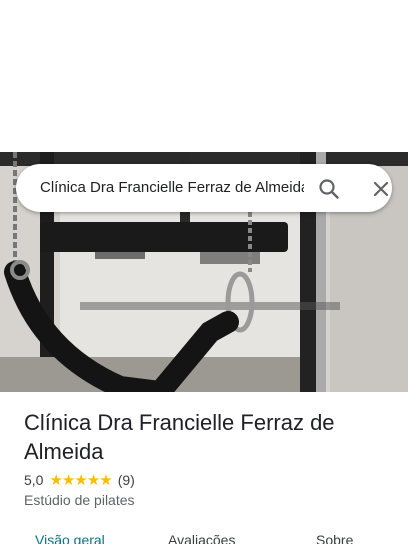  What do you see at coordinates (79, 500) in the screenshot?
I see `place-category: Estúdio de pilates` at bounding box center [79, 500].